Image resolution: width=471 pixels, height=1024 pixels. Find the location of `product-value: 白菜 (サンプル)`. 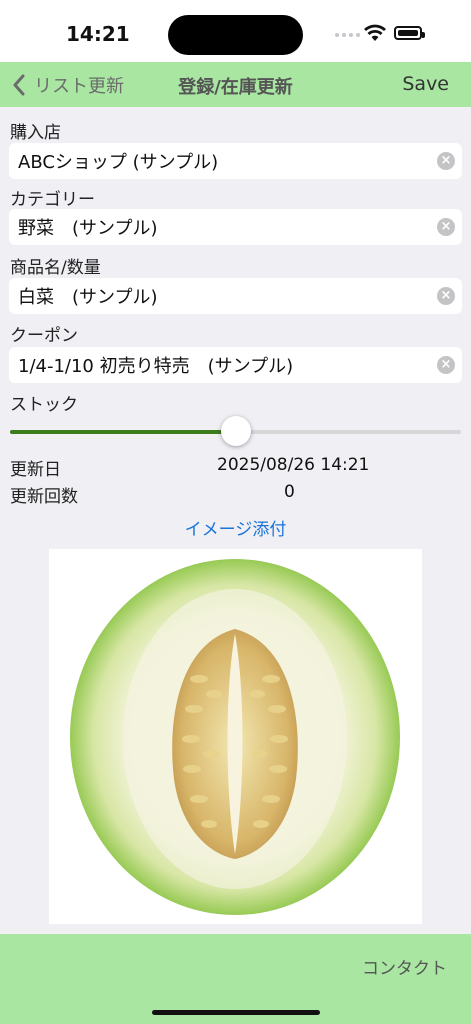

product-value: 白菜 (サンプル) is located at coordinates (88, 297).